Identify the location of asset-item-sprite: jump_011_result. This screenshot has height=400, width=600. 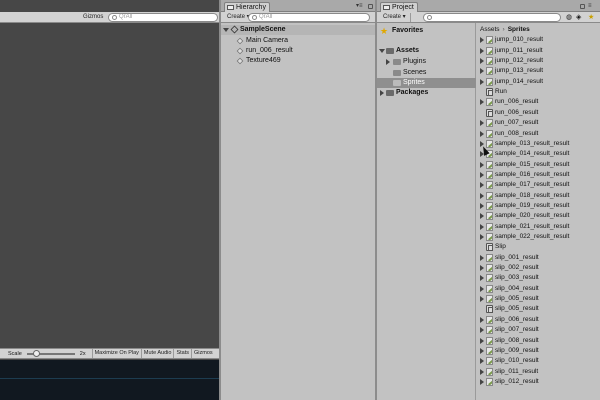
(538, 51).